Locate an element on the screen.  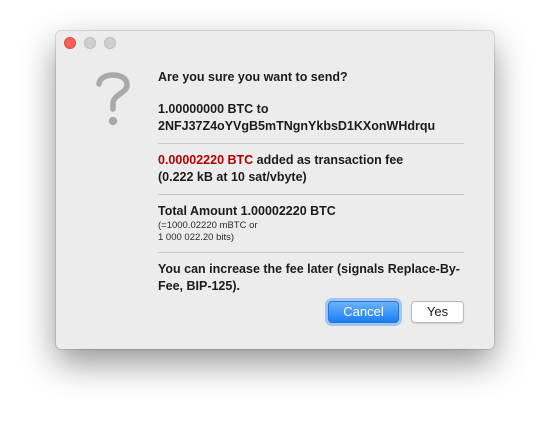
amount-line: 1.00000000 BTC to is located at coordinates (213, 109).